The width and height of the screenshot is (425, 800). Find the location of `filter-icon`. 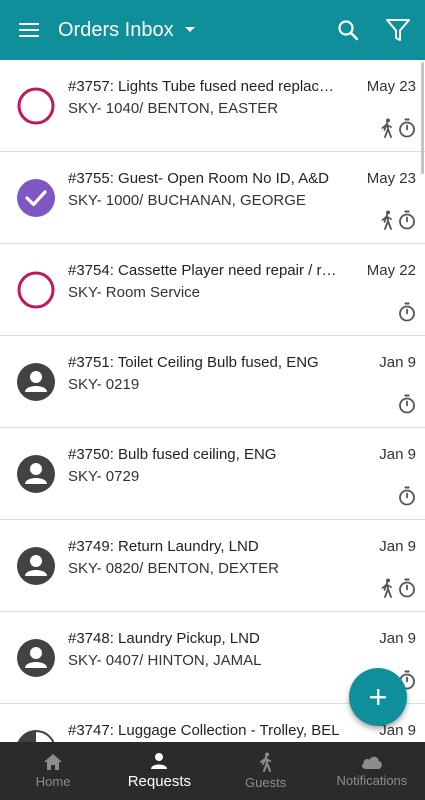

filter-icon is located at coordinates (398, 30).